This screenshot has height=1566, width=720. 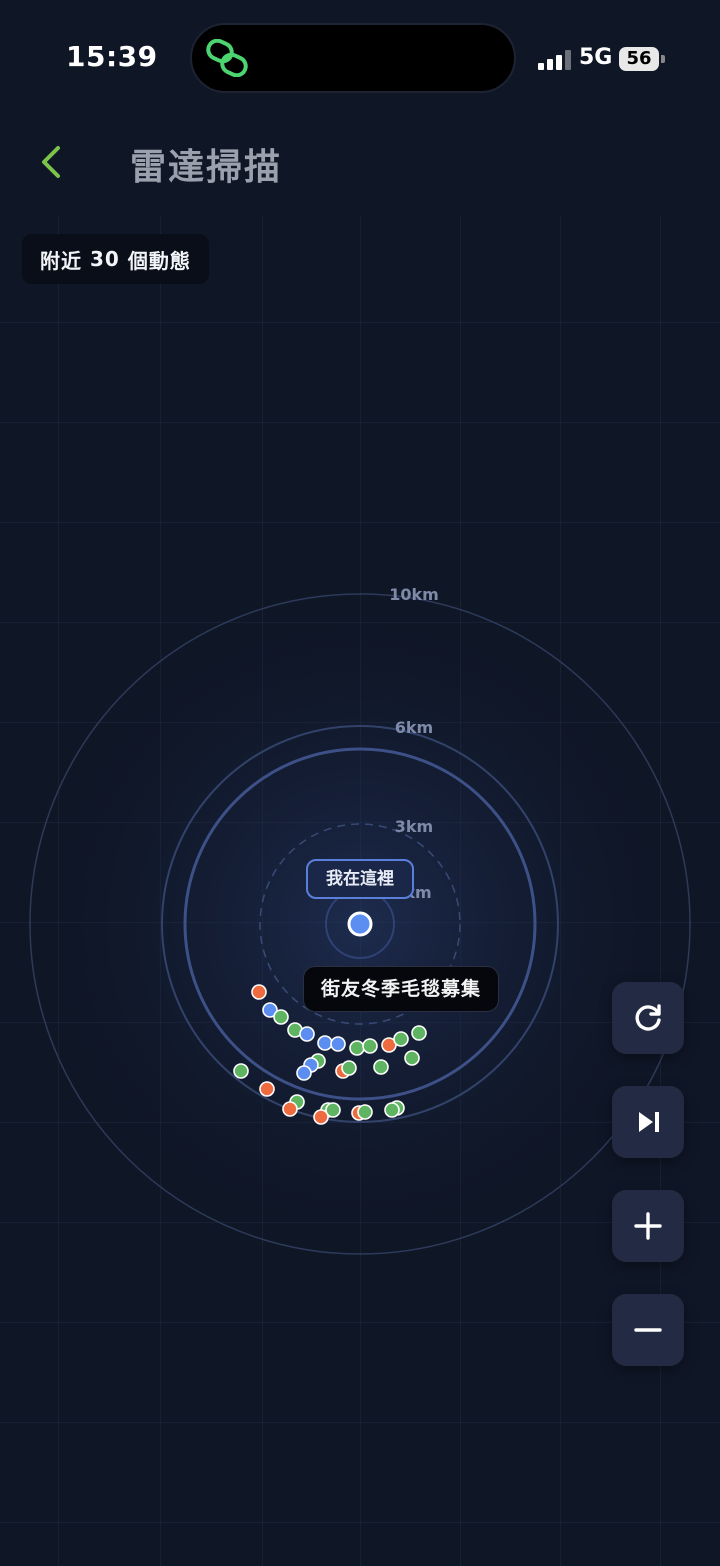 What do you see at coordinates (227, 58) in the screenshot?
I see `app-link-logo-icon` at bounding box center [227, 58].